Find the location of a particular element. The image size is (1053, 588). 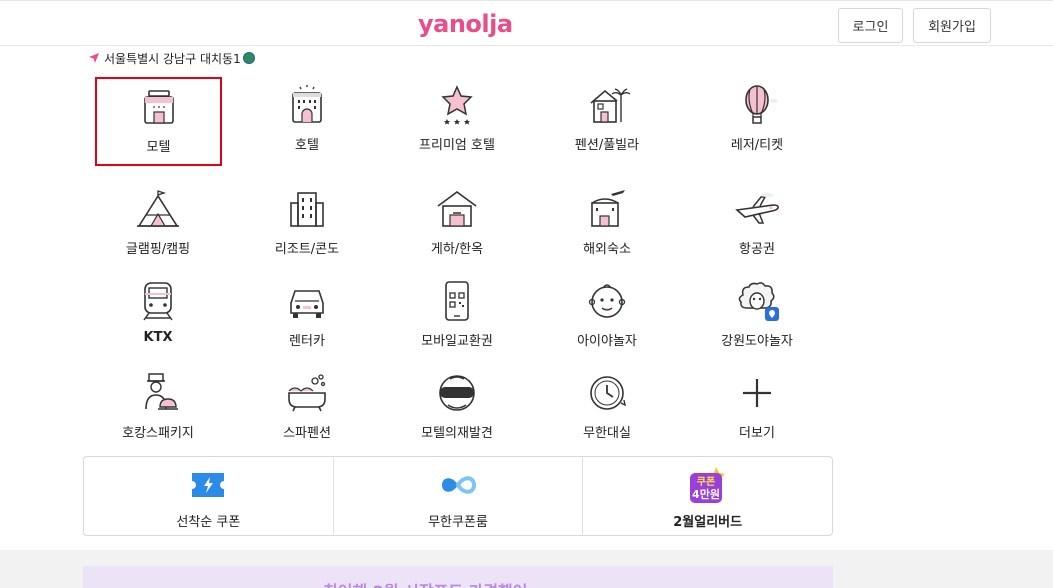

category-motel: 모텔 is located at coordinates (158, 121).